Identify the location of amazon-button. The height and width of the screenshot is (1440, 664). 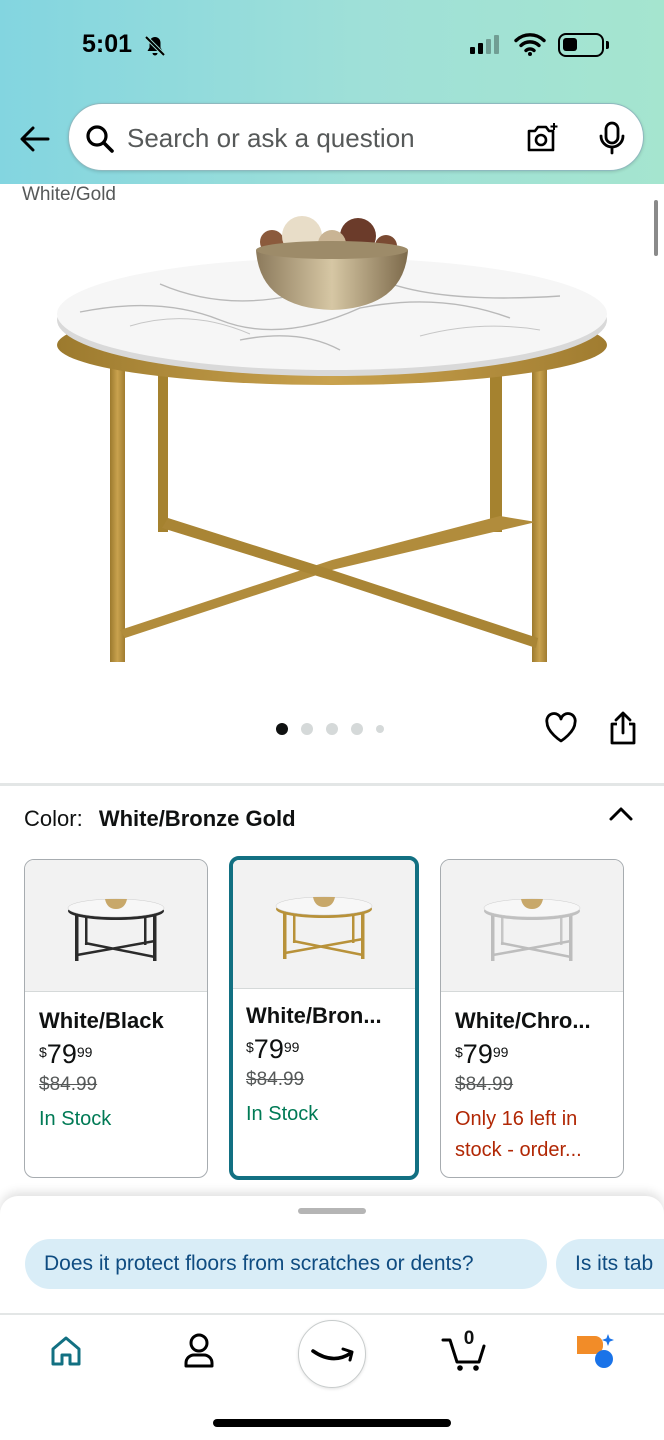
(332, 1354).